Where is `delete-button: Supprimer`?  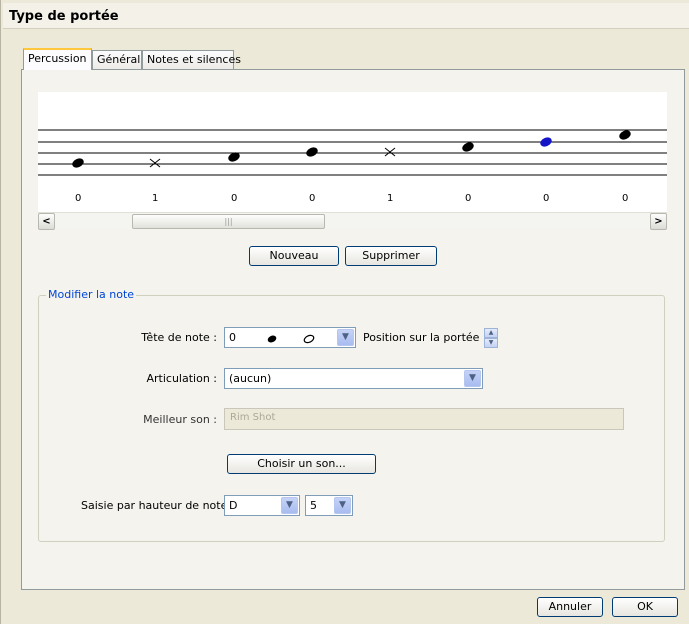 delete-button: Supprimer is located at coordinates (391, 256).